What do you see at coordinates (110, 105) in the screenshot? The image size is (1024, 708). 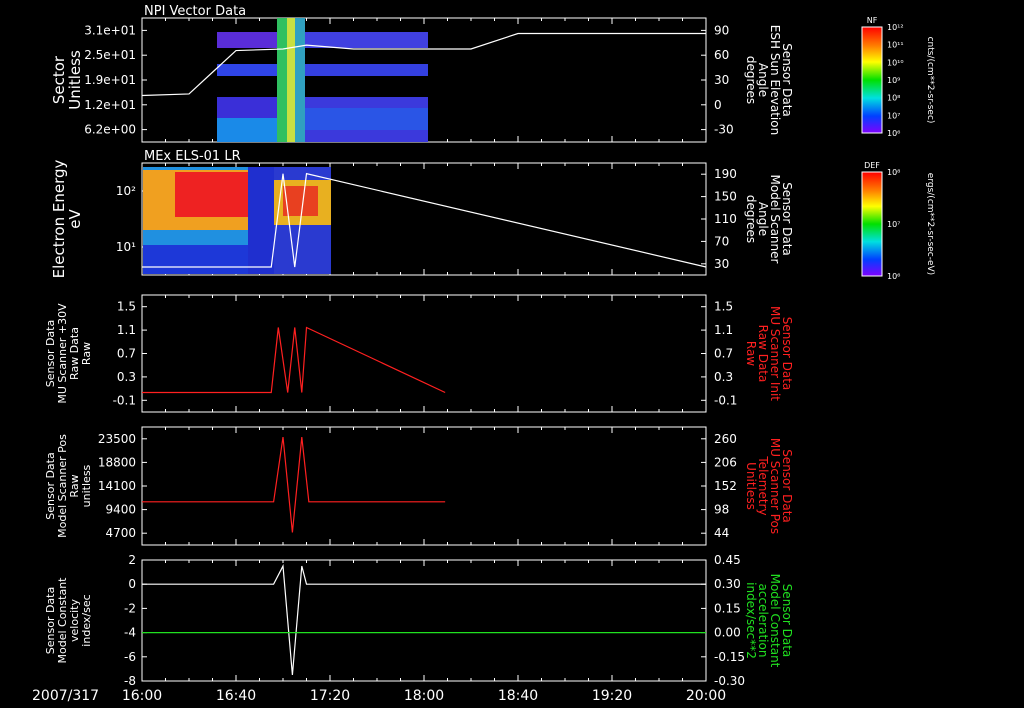 I see `ytick-label-npi: 1.2e+01` at bounding box center [110, 105].